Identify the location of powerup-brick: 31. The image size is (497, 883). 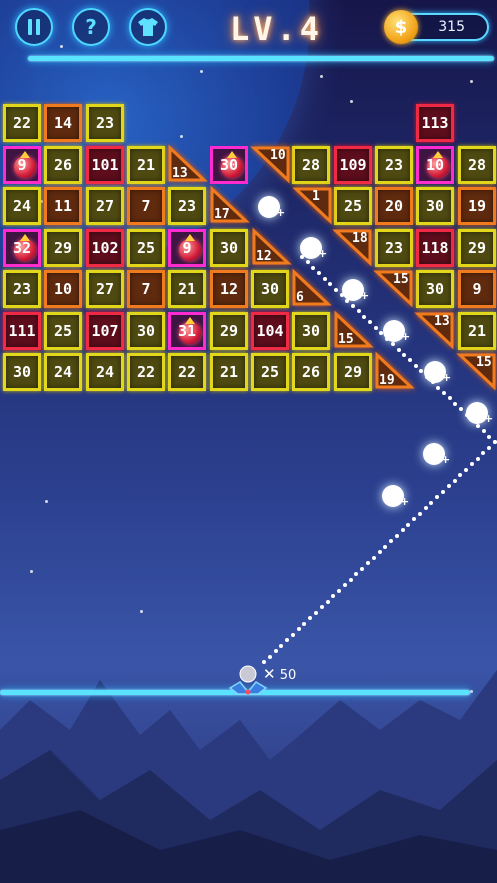
(187, 331).